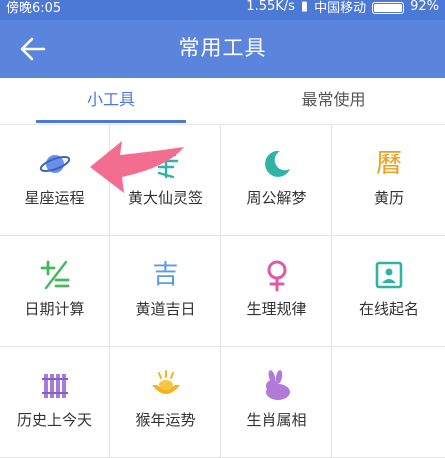 This screenshot has width=445, height=458. I want to click on tool-label: 黄大仙灵签, so click(165, 198).